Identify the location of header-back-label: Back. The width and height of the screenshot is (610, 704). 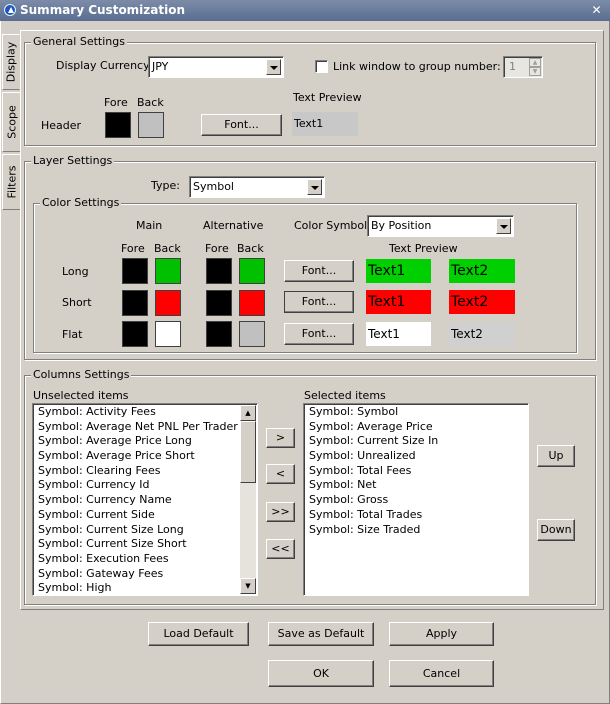
(150, 102).